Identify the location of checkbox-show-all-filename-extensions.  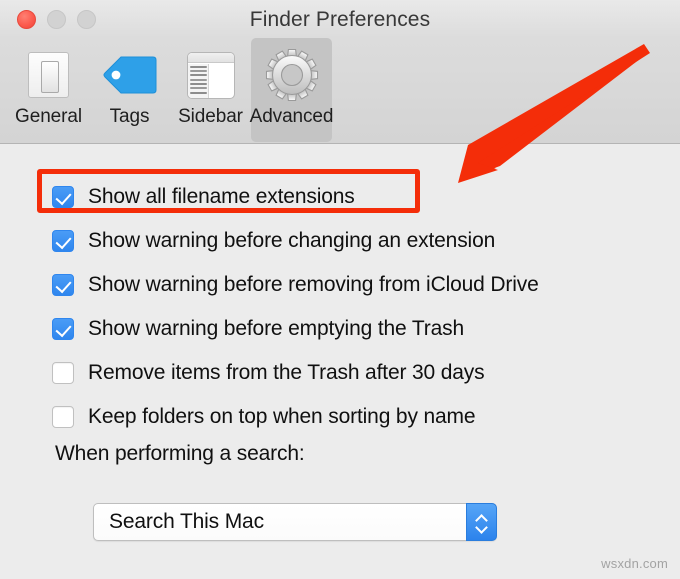
(63, 197).